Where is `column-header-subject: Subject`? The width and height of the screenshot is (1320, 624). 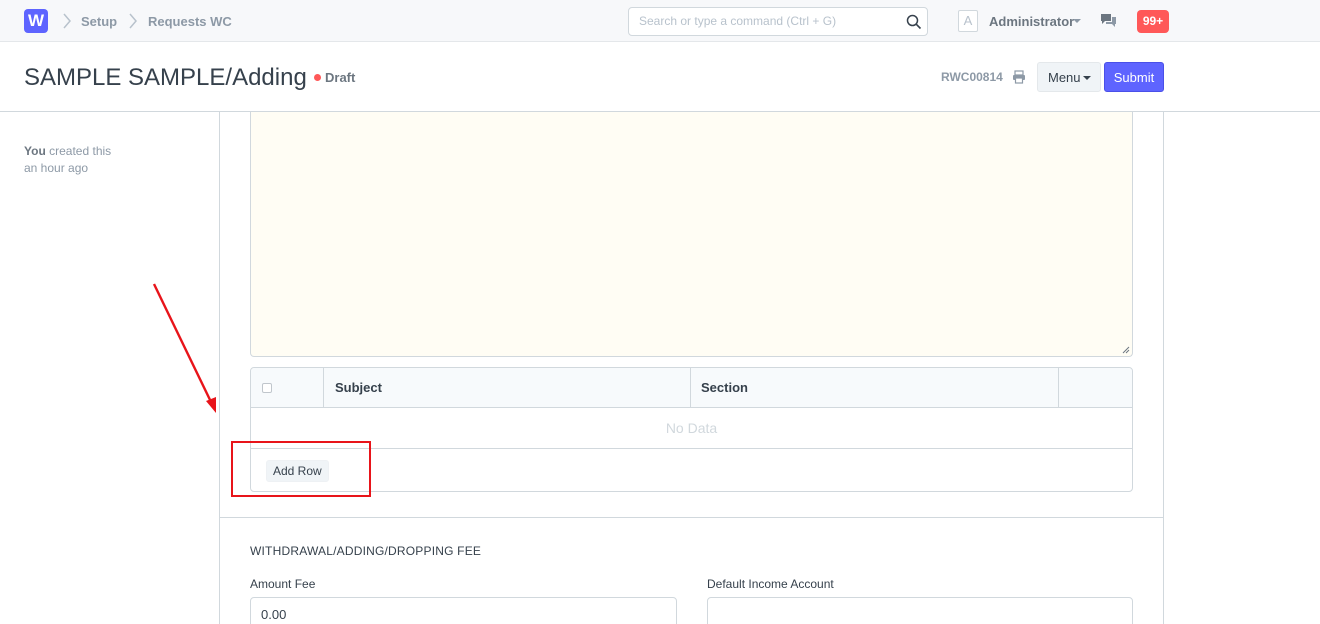
column-header-subject: Subject is located at coordinates (358, 387).